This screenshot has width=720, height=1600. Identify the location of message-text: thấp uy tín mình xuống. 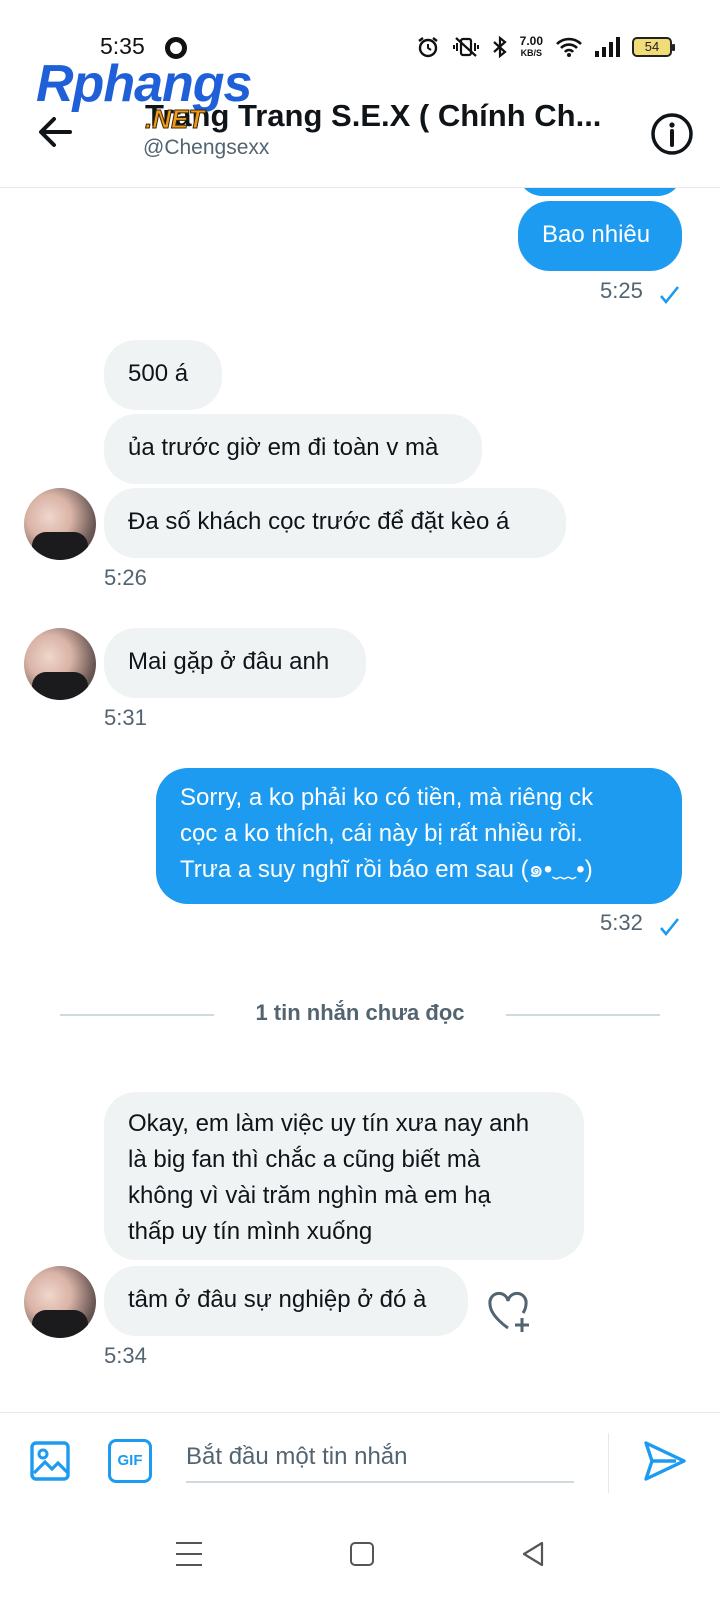
(250, 1231).